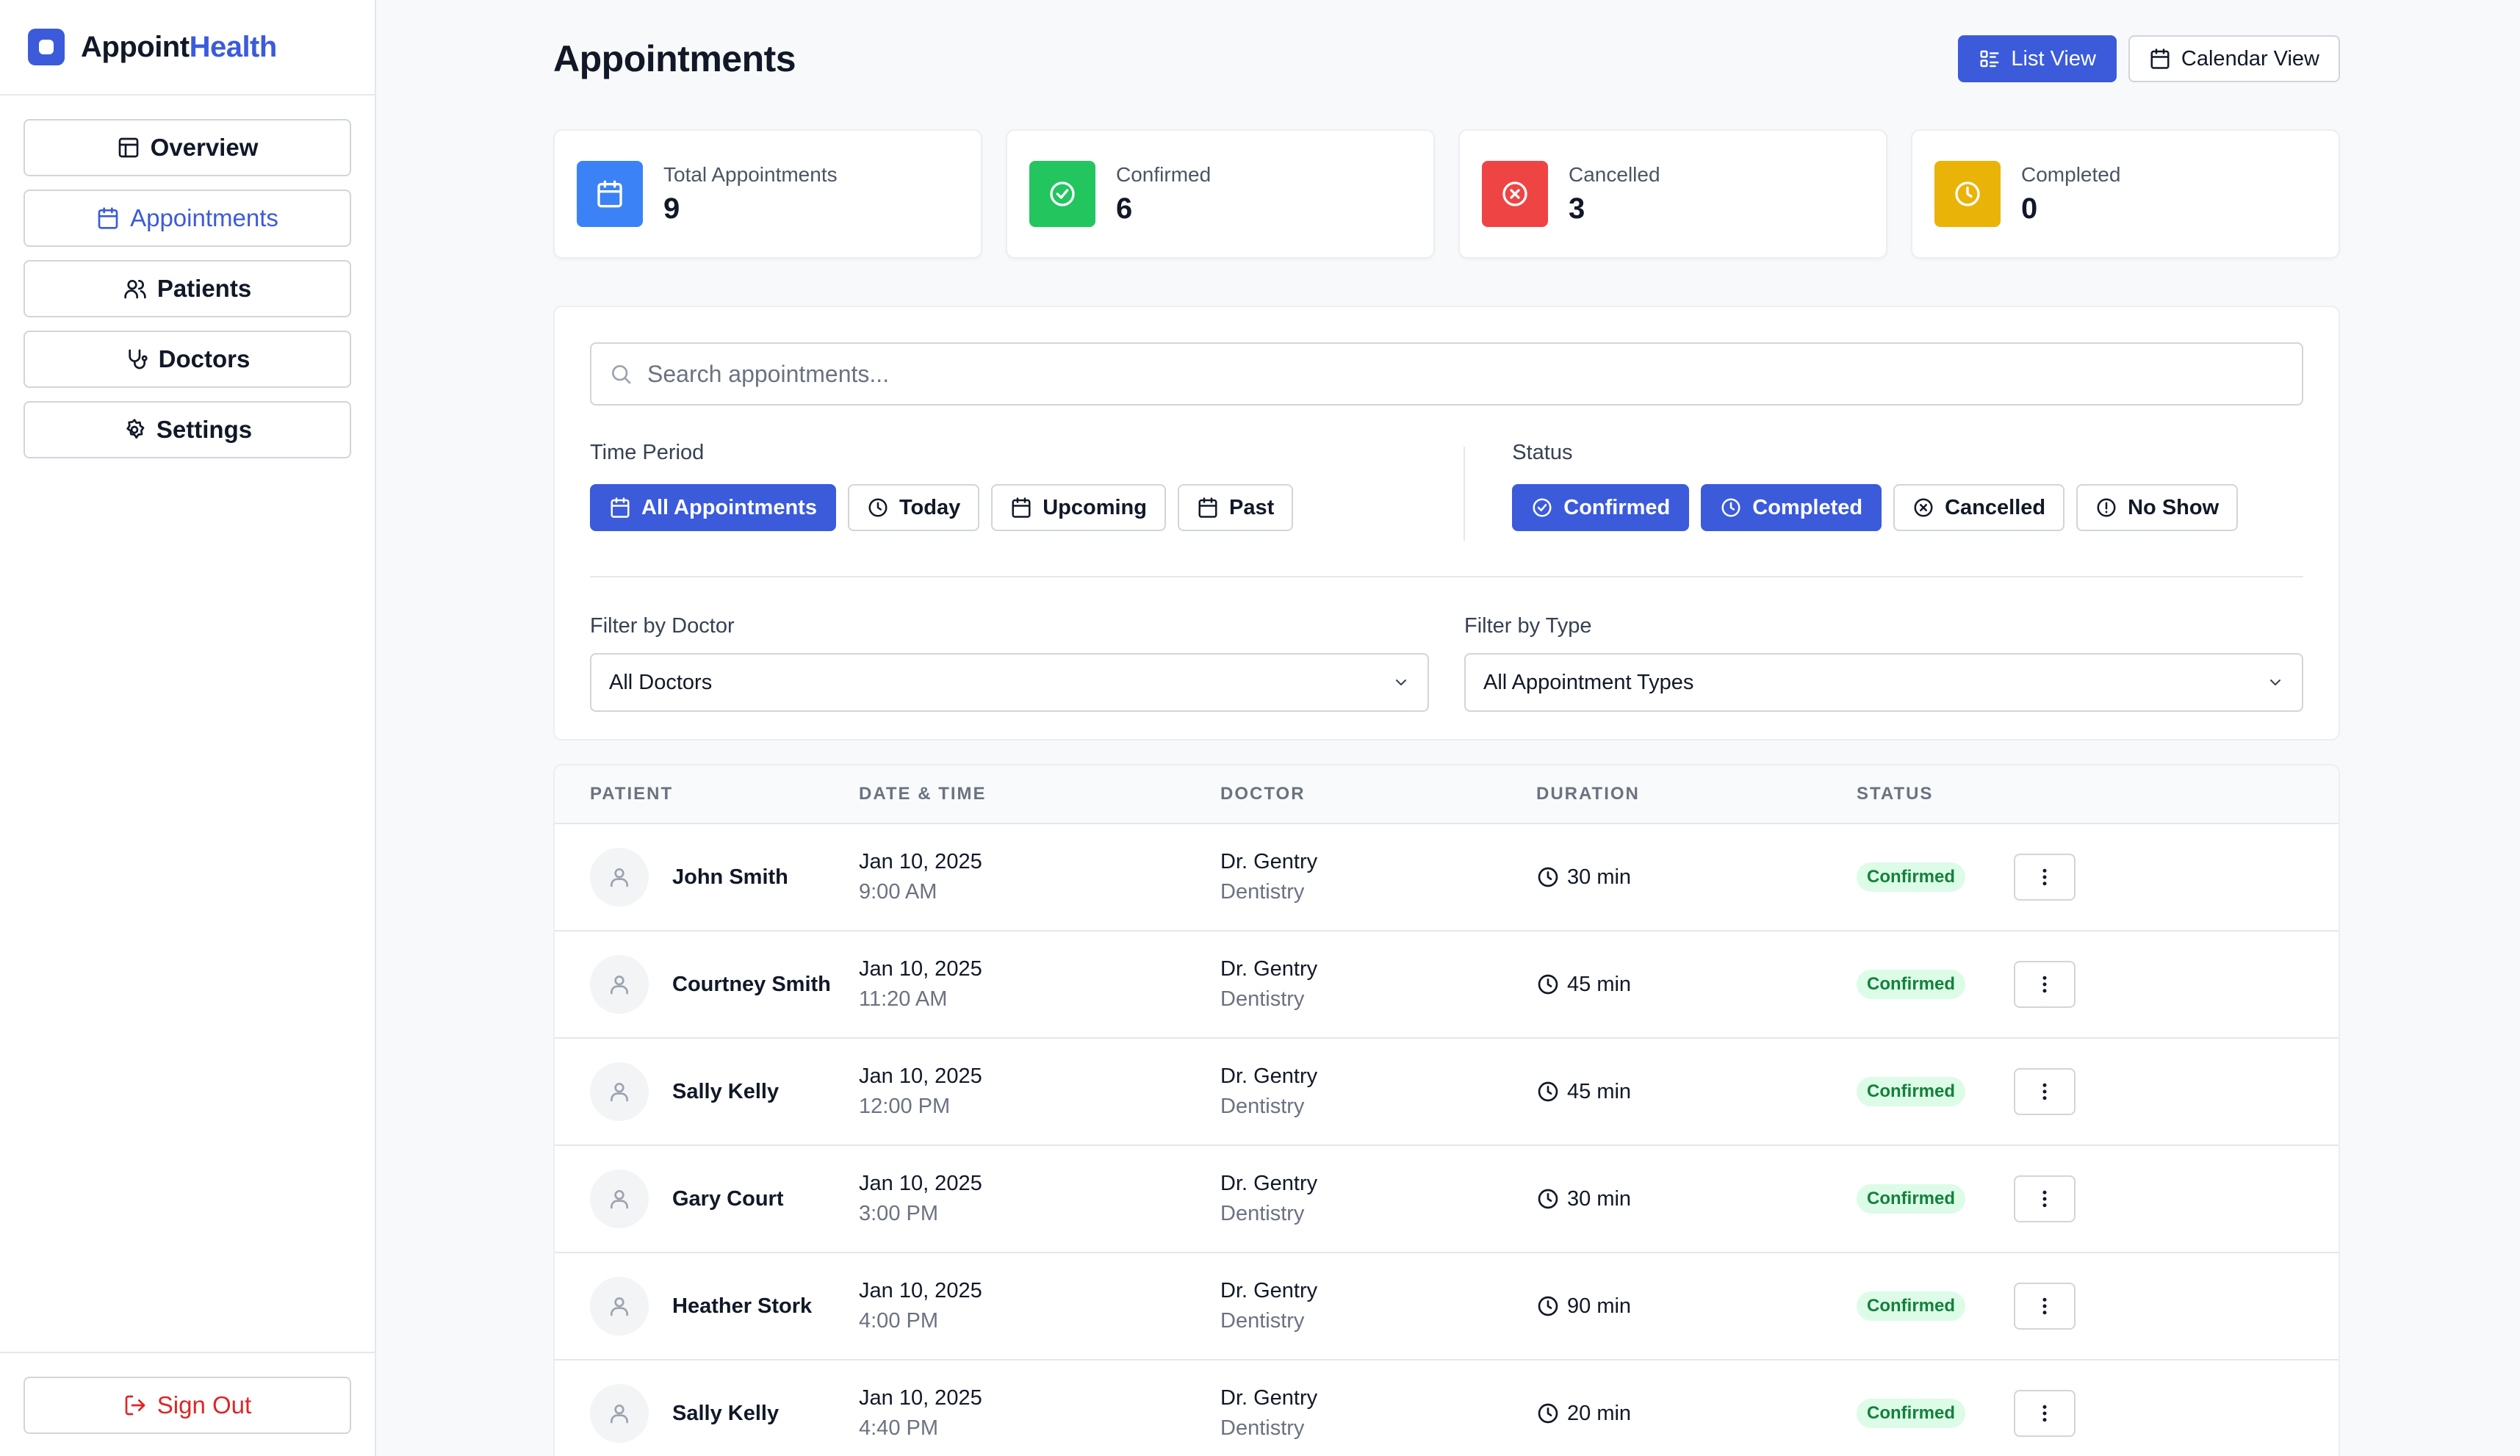 This screenshot has height=1456, width=2520. Describe the element at coordinates (1588, 794) in the screenshot. I see `column-header-duration: DURATION` at that location.